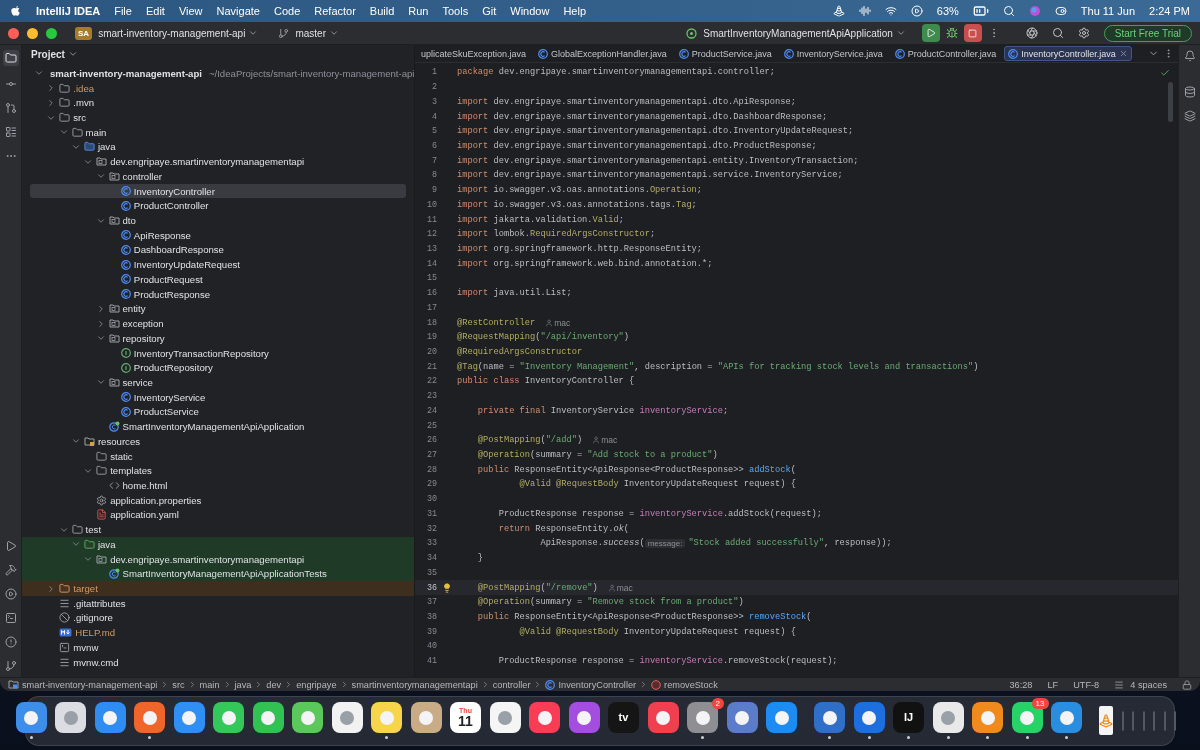 The image size is (1200, 750). Describe the element at coordinates (574, 11) in the screenshot. I see `menu-item: Help` at that location.